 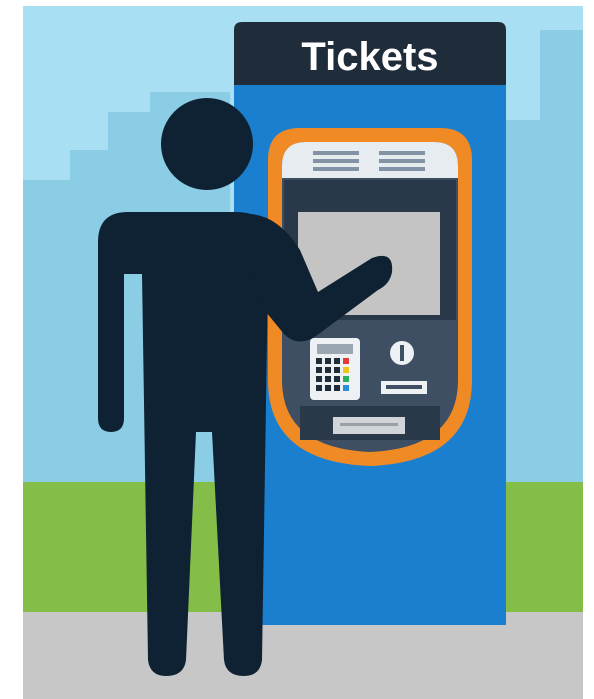 What do you see at coordinates (369, 57) in the screenshot?
I see `kiosk-sign-label: Tickets` at bounding box center [369, 57].